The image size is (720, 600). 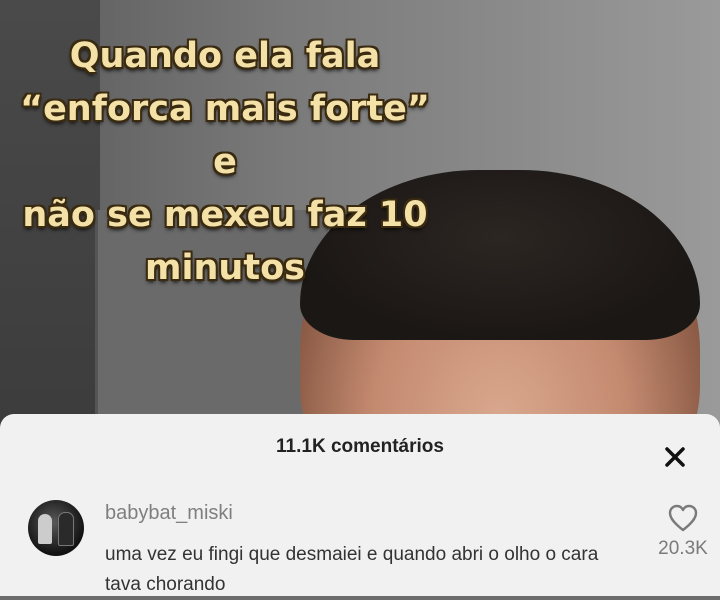 What do you see at coordinates (56, 528) in the screenshot?
I see `avatar` at bounding box center [56, 528].